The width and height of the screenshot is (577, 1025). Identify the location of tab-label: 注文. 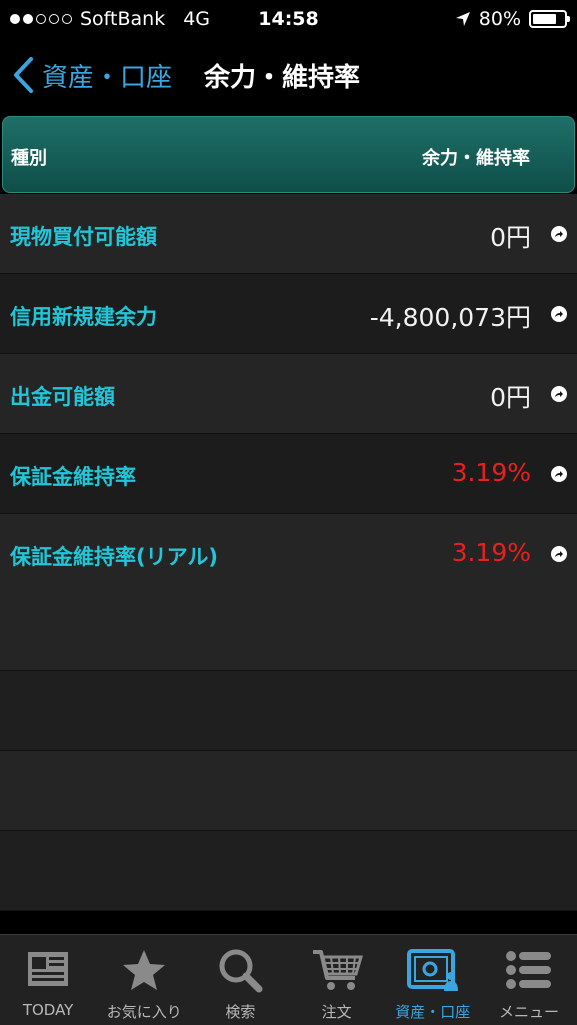
(336, 1012).